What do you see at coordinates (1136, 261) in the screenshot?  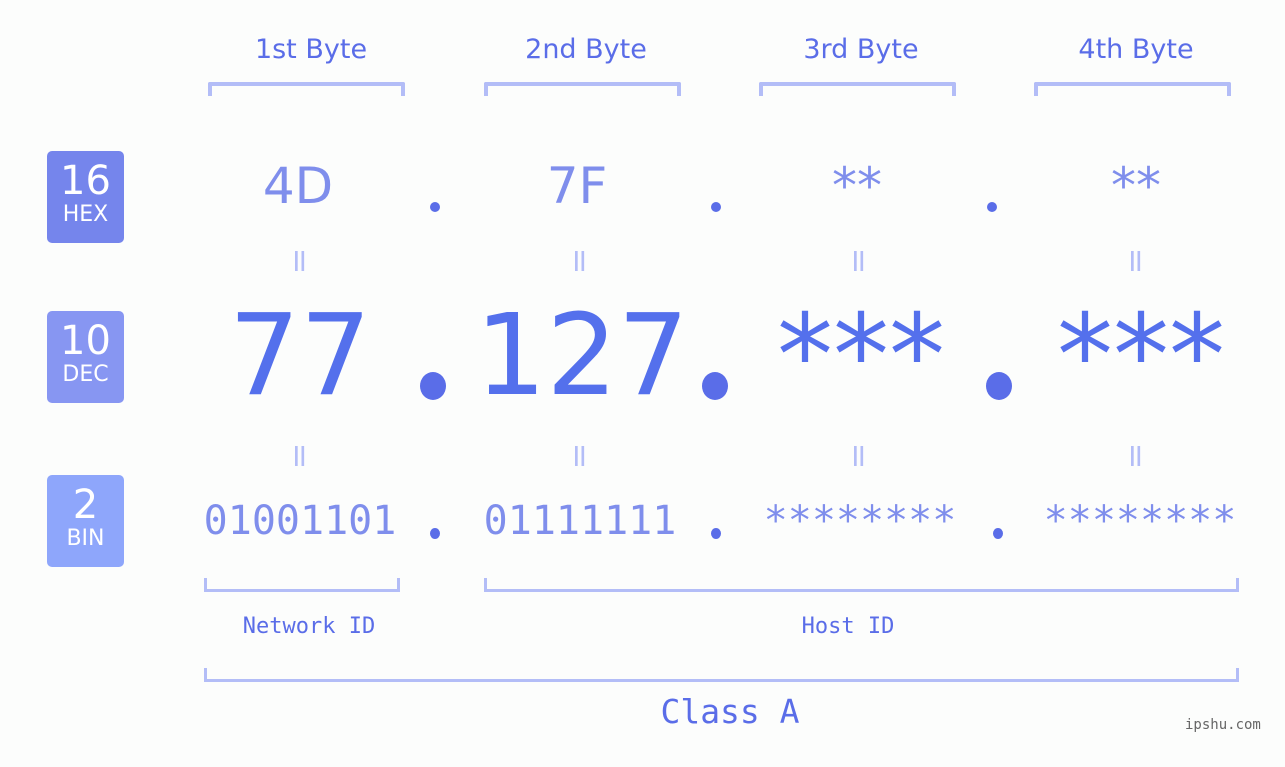 I see `equals-hex-dec-4: =` at bounding box center [1136, 261].